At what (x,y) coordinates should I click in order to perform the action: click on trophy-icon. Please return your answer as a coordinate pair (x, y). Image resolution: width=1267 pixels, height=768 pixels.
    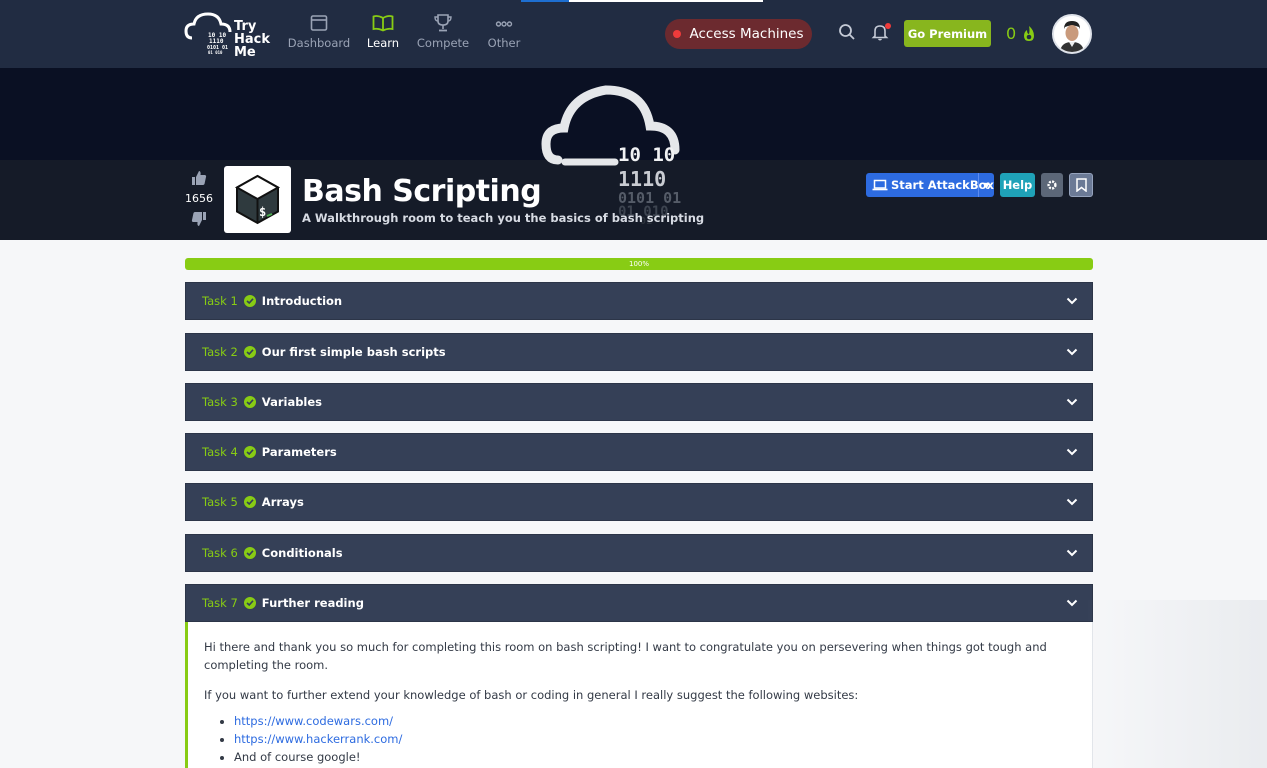
    Looking at the image, I should click on (443, 23).